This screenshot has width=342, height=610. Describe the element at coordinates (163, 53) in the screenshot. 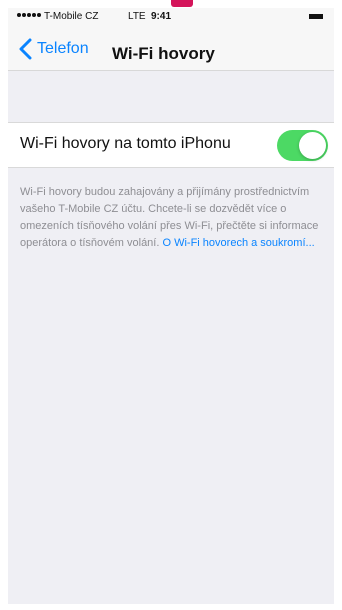

I see `page-title: Wi-Fi hovory` at that location.